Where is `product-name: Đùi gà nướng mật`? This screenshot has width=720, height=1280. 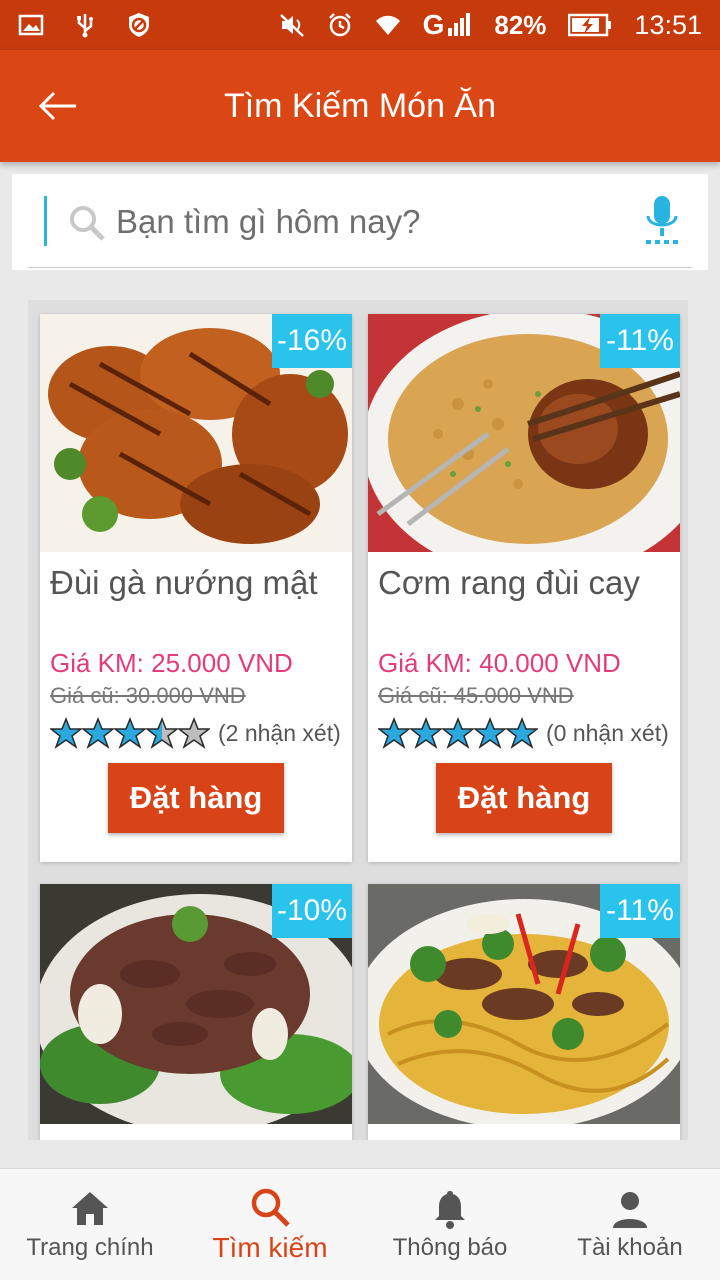
product-name: Đùi gà nướng mật is located at coordinates (184, 582).